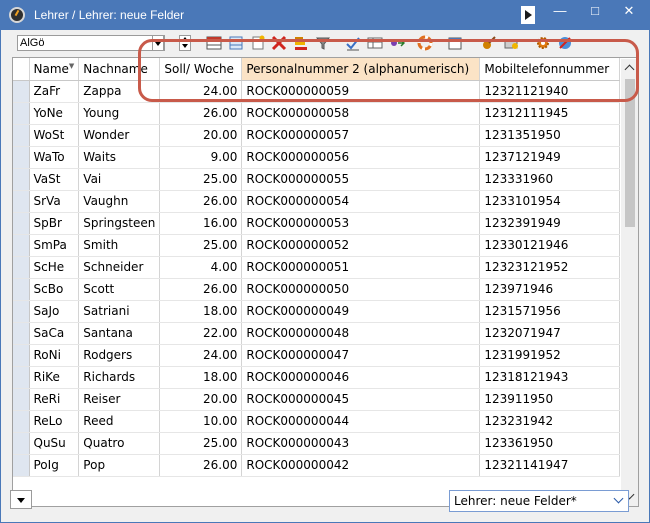 The image size is (650, 523). I want to click on cell-nachname: Scott, so click(119, 289).